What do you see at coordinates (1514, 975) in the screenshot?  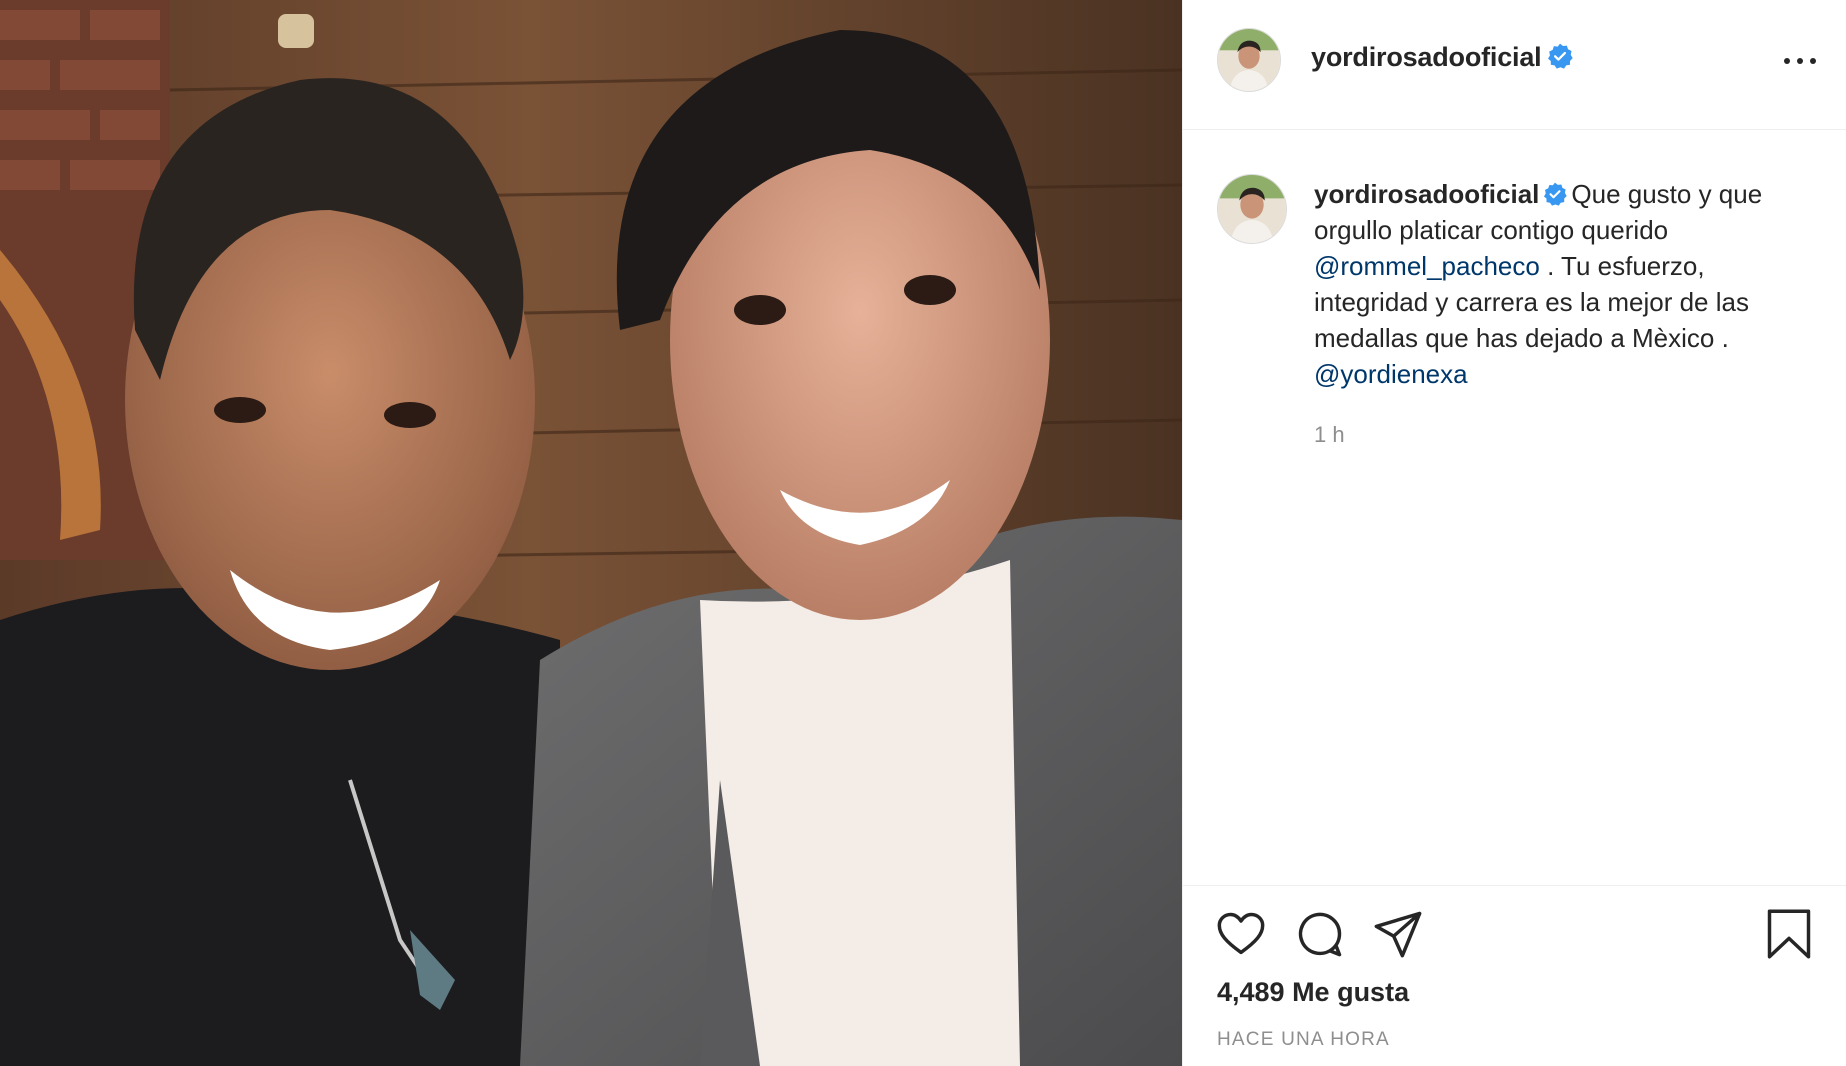 I see `post-actions: 4,489 Me gusta HACE UNA HORA` at bounding box center [1514, 975].